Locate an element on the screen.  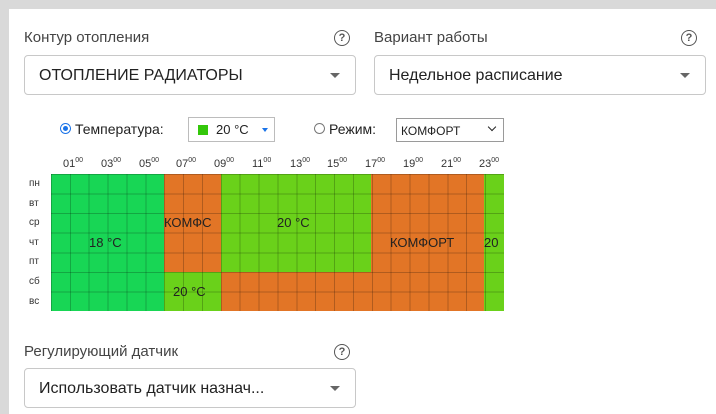
hour-label: 2300 is located at coordinates (489, 163).